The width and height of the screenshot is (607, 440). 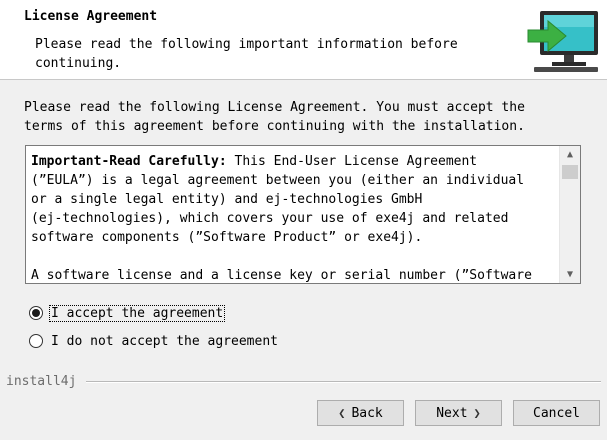 I want to click on cancel-button: Cancel, so click(x=556, y=413).